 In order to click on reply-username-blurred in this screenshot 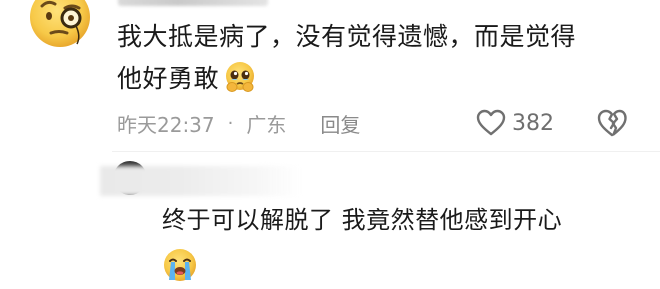, I will do `click(200, 181)`.